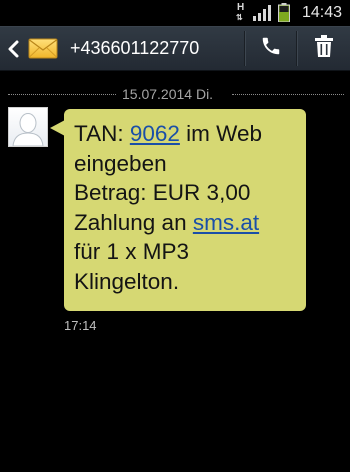 The height and width of the screenshot is (472, 350). Describe the element at coordinates (80, 325) in the screenshot. I see `message-time: 17:14` at that location.